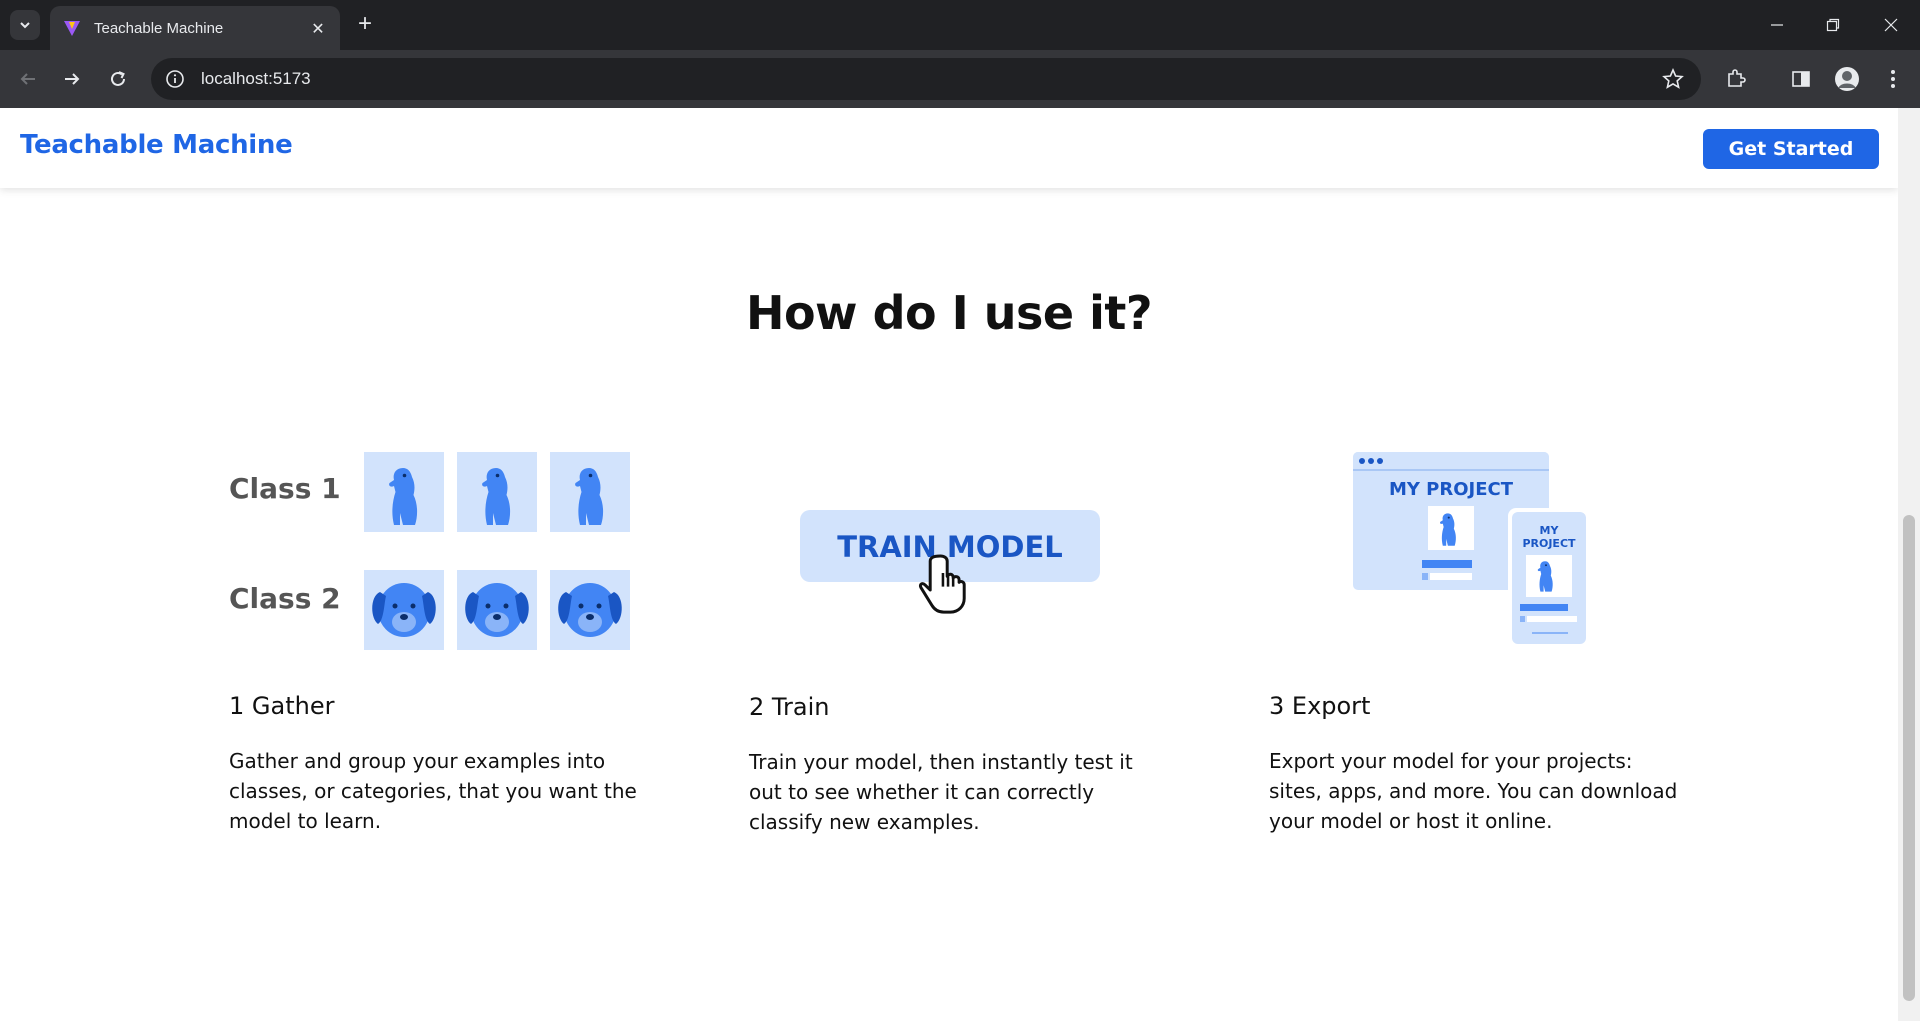 This screenshot has width=1920, height=1021. I want to click on restore-button, so click(1833, 25).